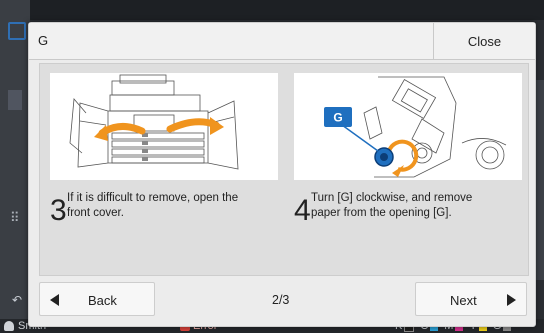  I want to click on back-label: Back, so click(102, 300).